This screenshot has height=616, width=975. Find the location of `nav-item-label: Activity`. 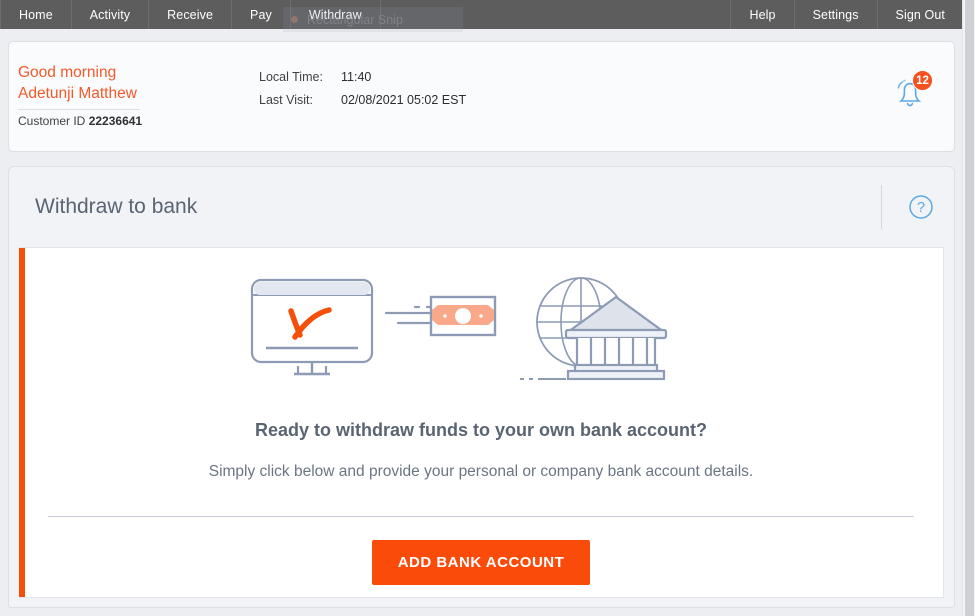

nav-item-label: Activity is located at coordinates (110, 14).